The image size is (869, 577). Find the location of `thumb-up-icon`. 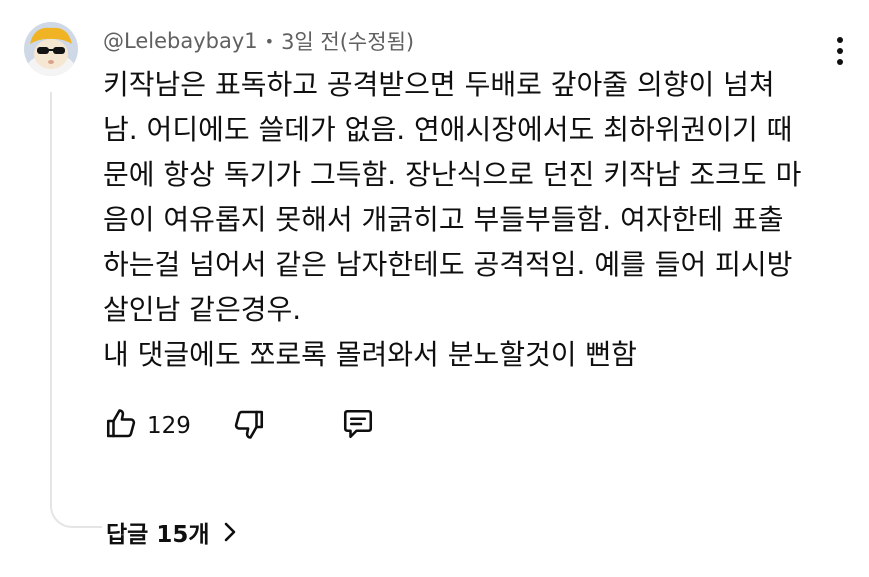

thumb-up-icon is located at coordinates (121, 426).